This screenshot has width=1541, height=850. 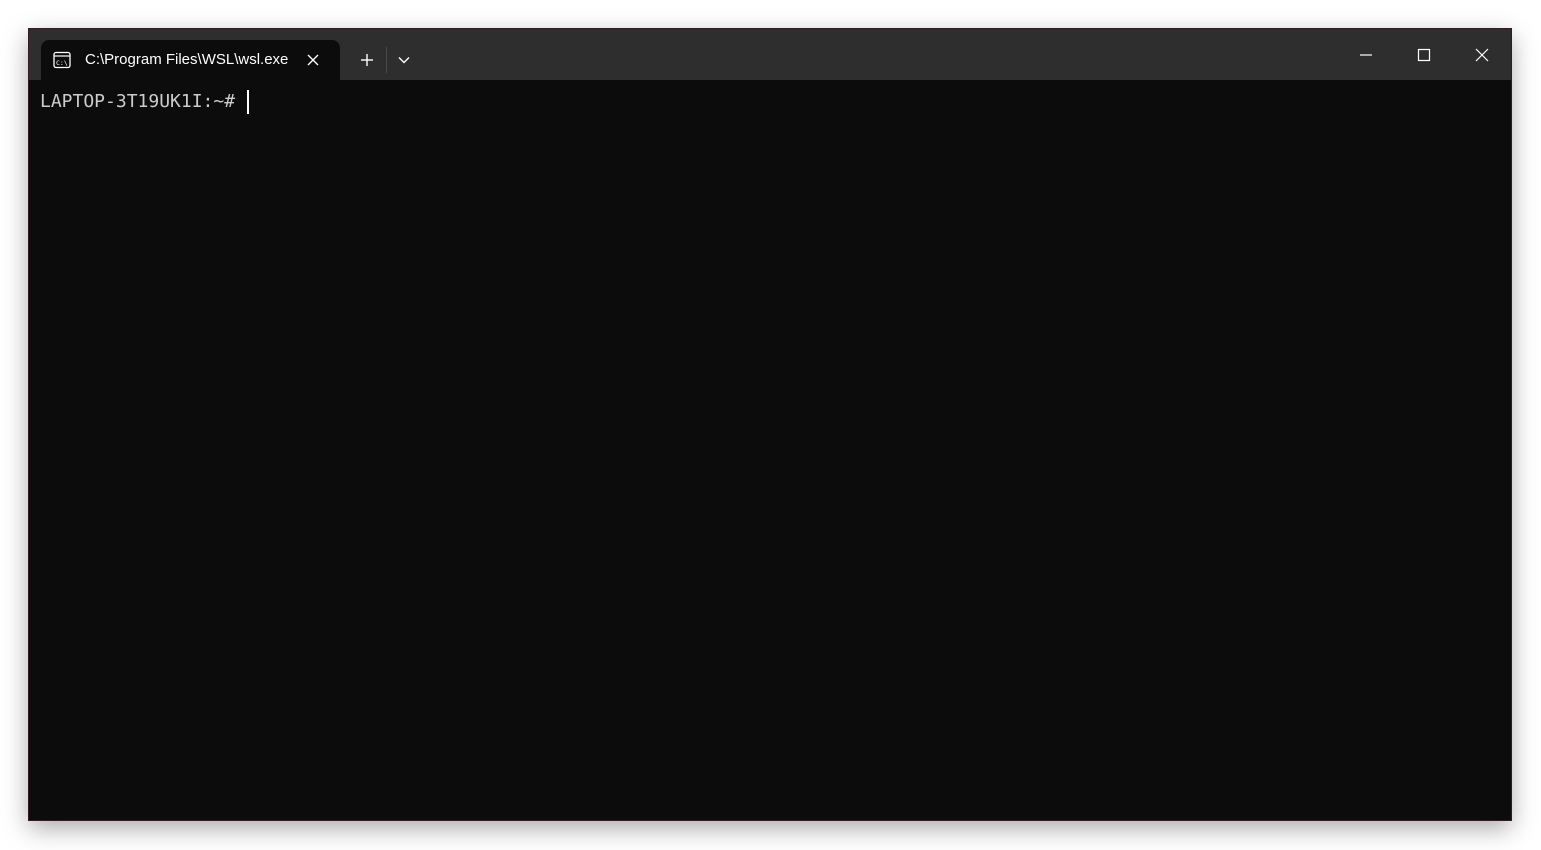 I want to click on text-cursor, so click(x=248, y=102).